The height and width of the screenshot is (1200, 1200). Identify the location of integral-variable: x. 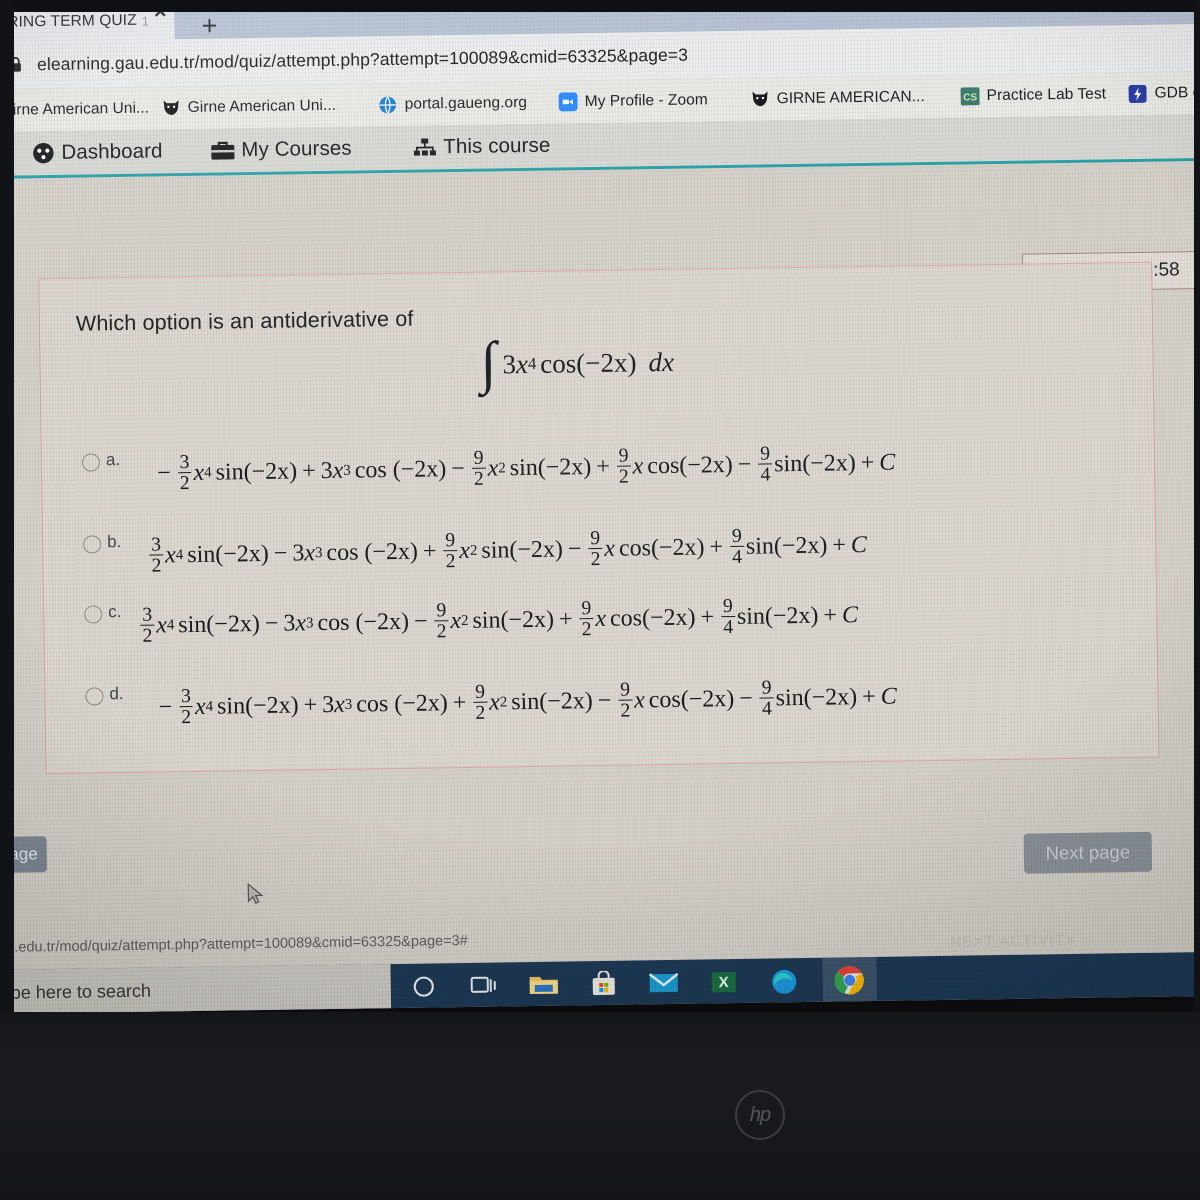
(522, 364).